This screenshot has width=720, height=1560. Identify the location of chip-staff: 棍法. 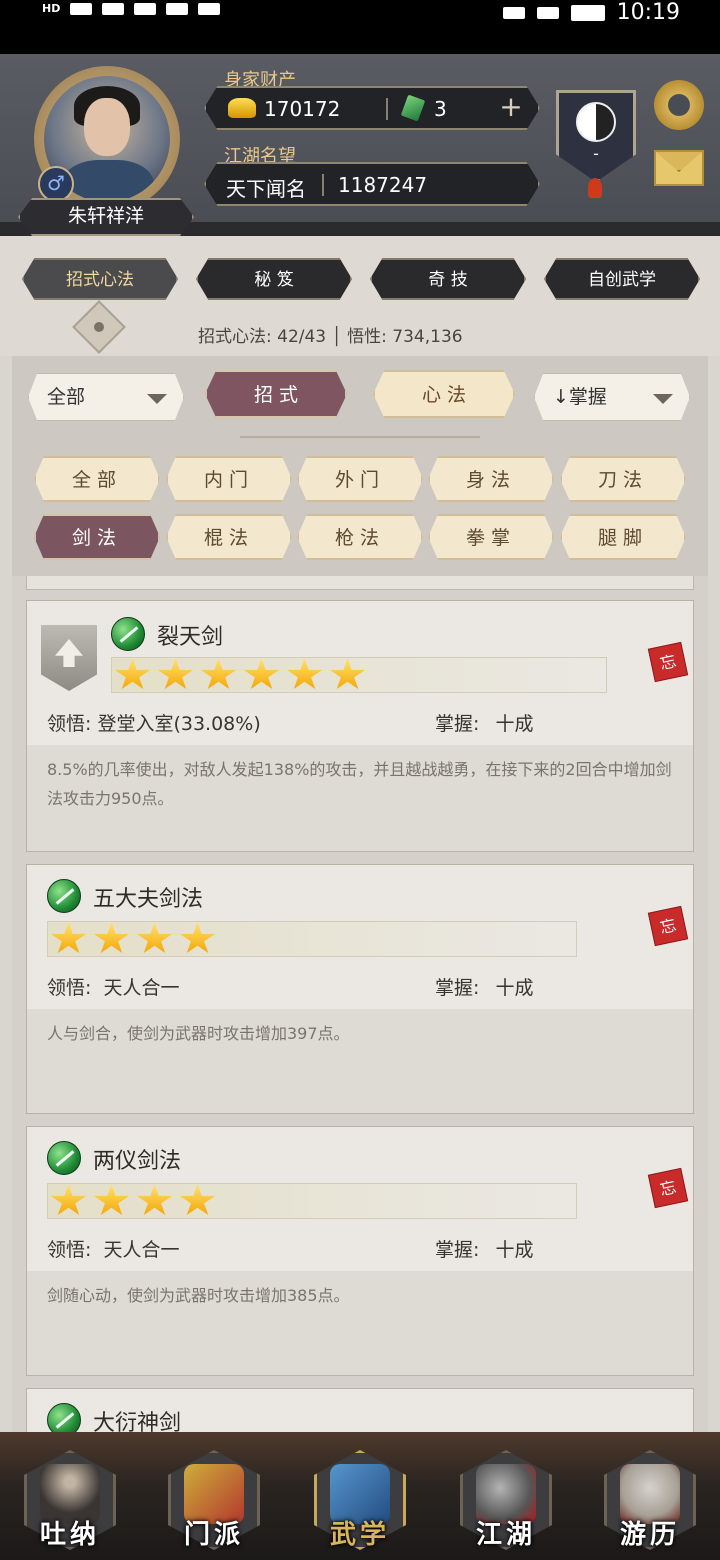
(229, 537).